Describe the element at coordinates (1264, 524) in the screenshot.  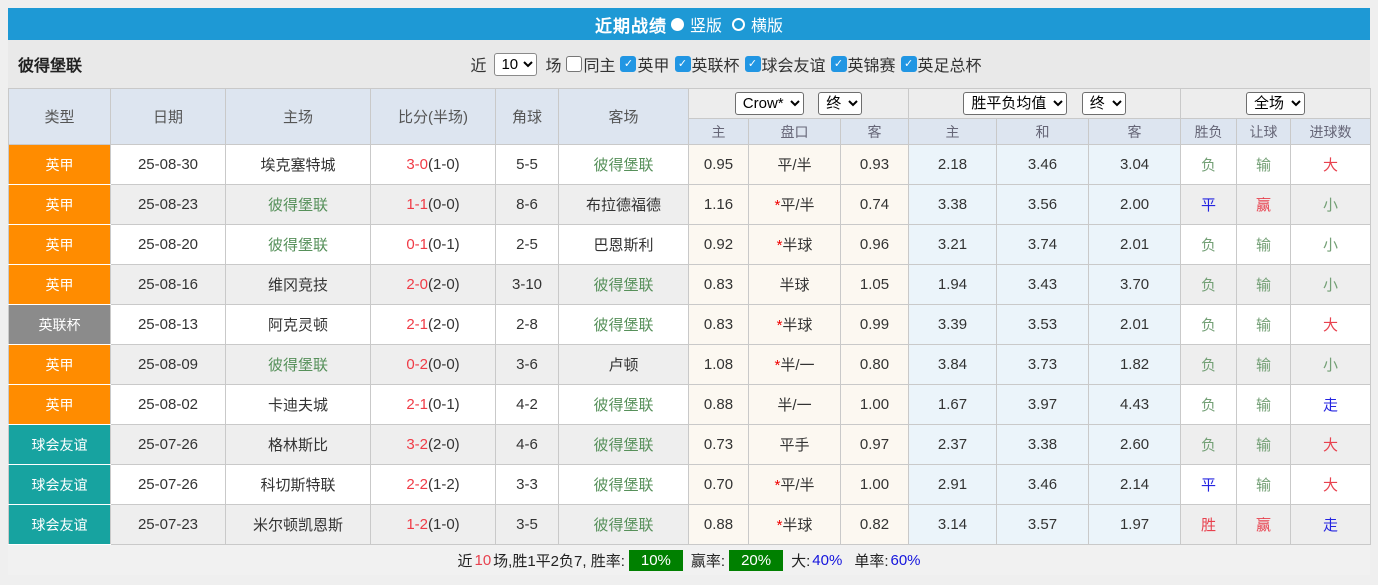
I see `cell-let: 赢` at that location.